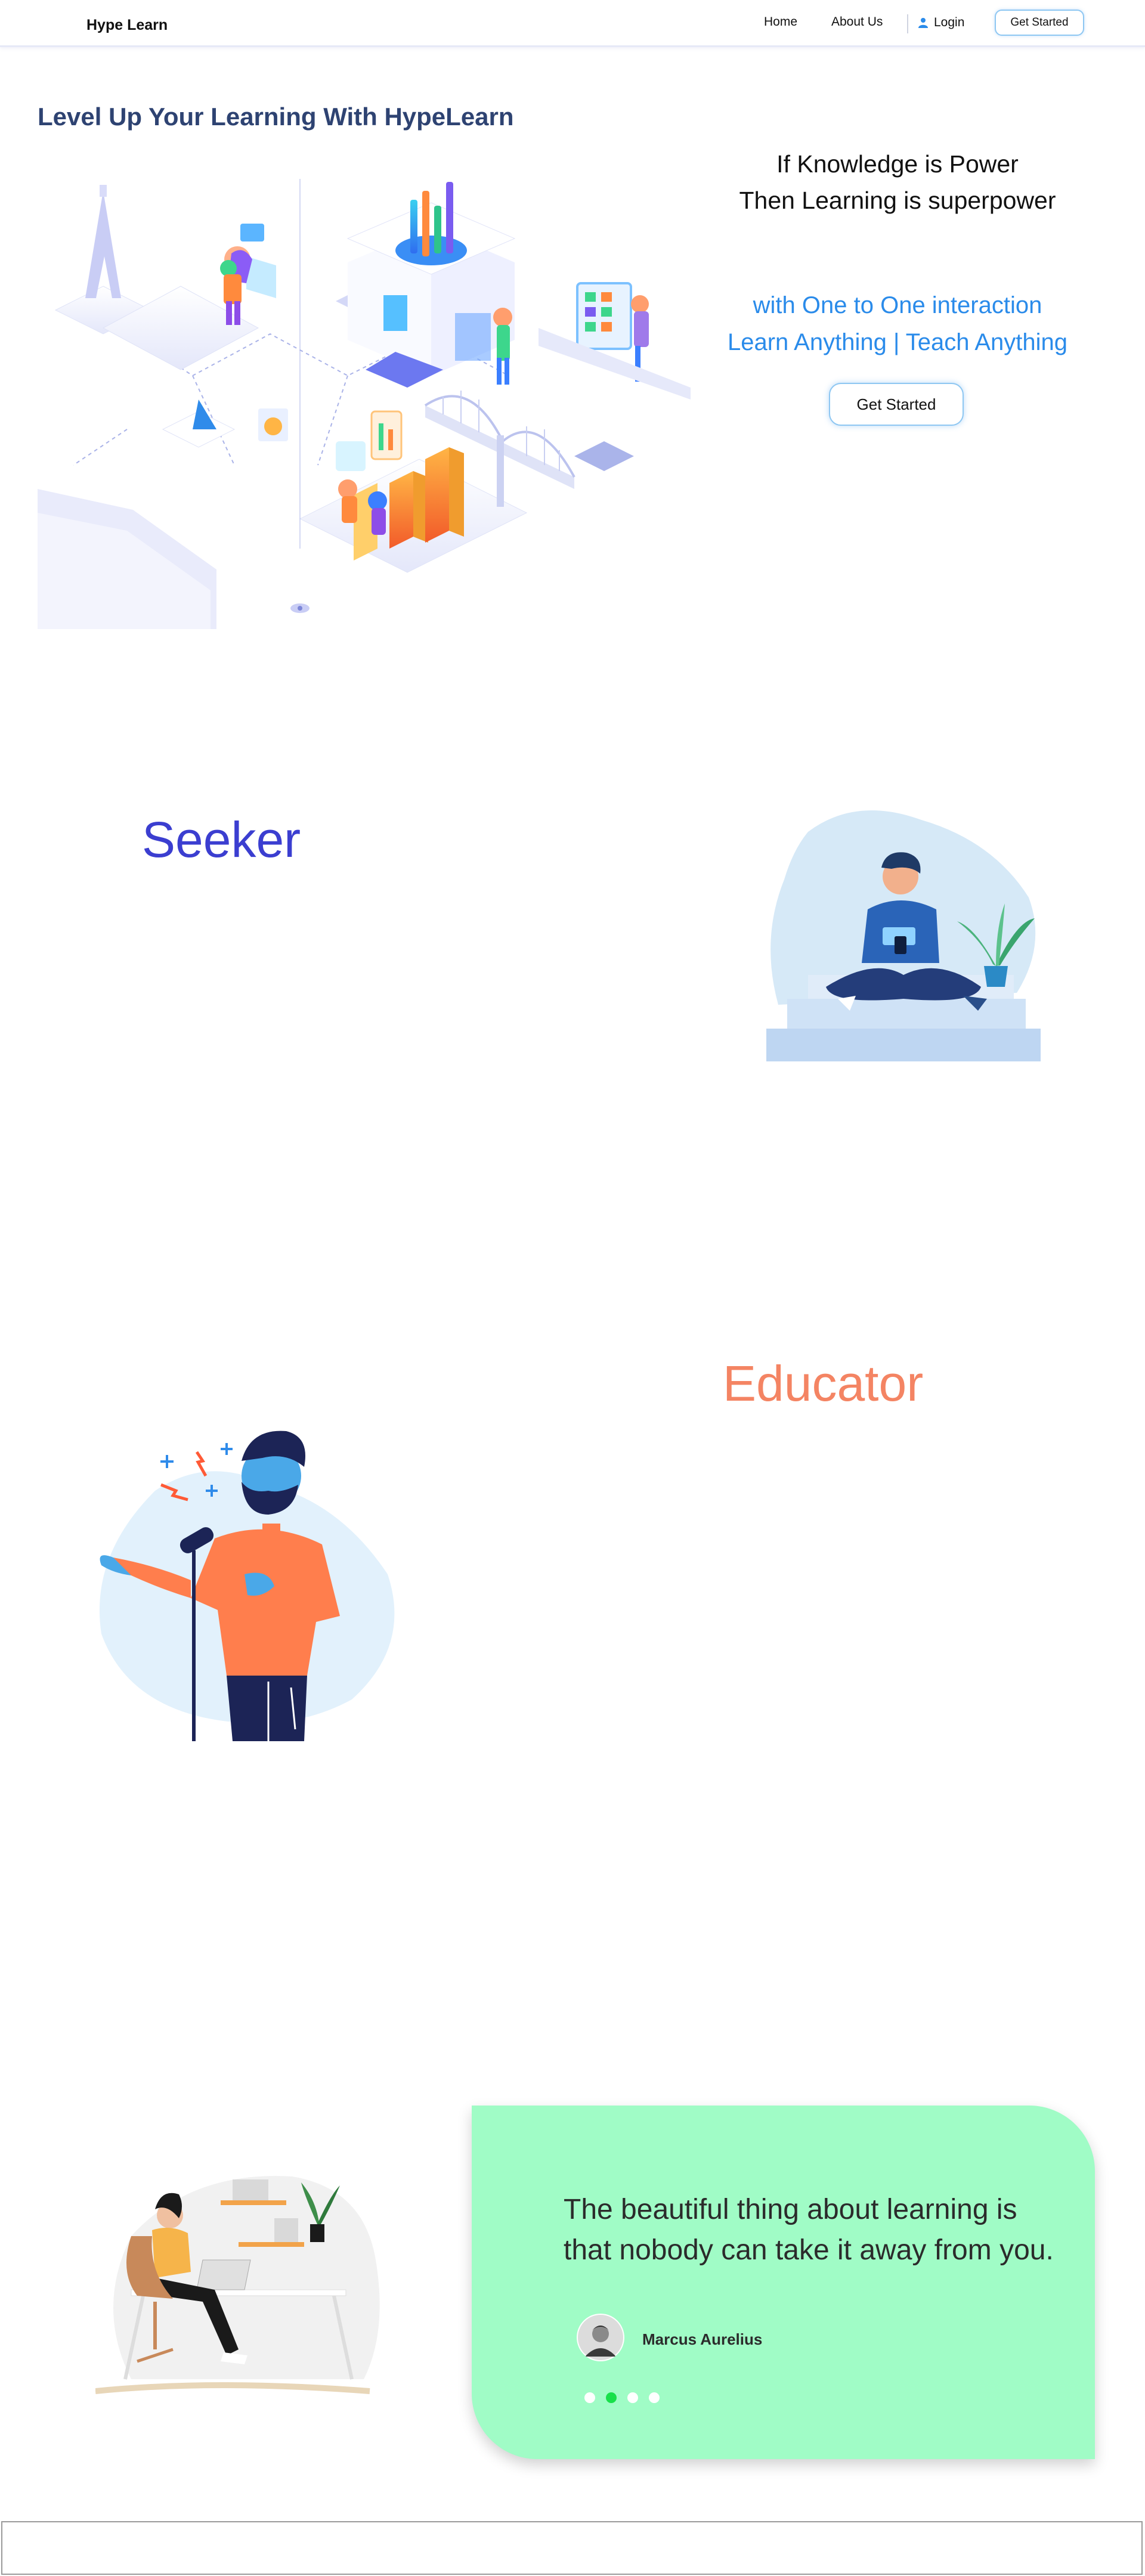  I want to click on hero-subline-2: Learn Anything | Teach Anything, so click(897, 342).